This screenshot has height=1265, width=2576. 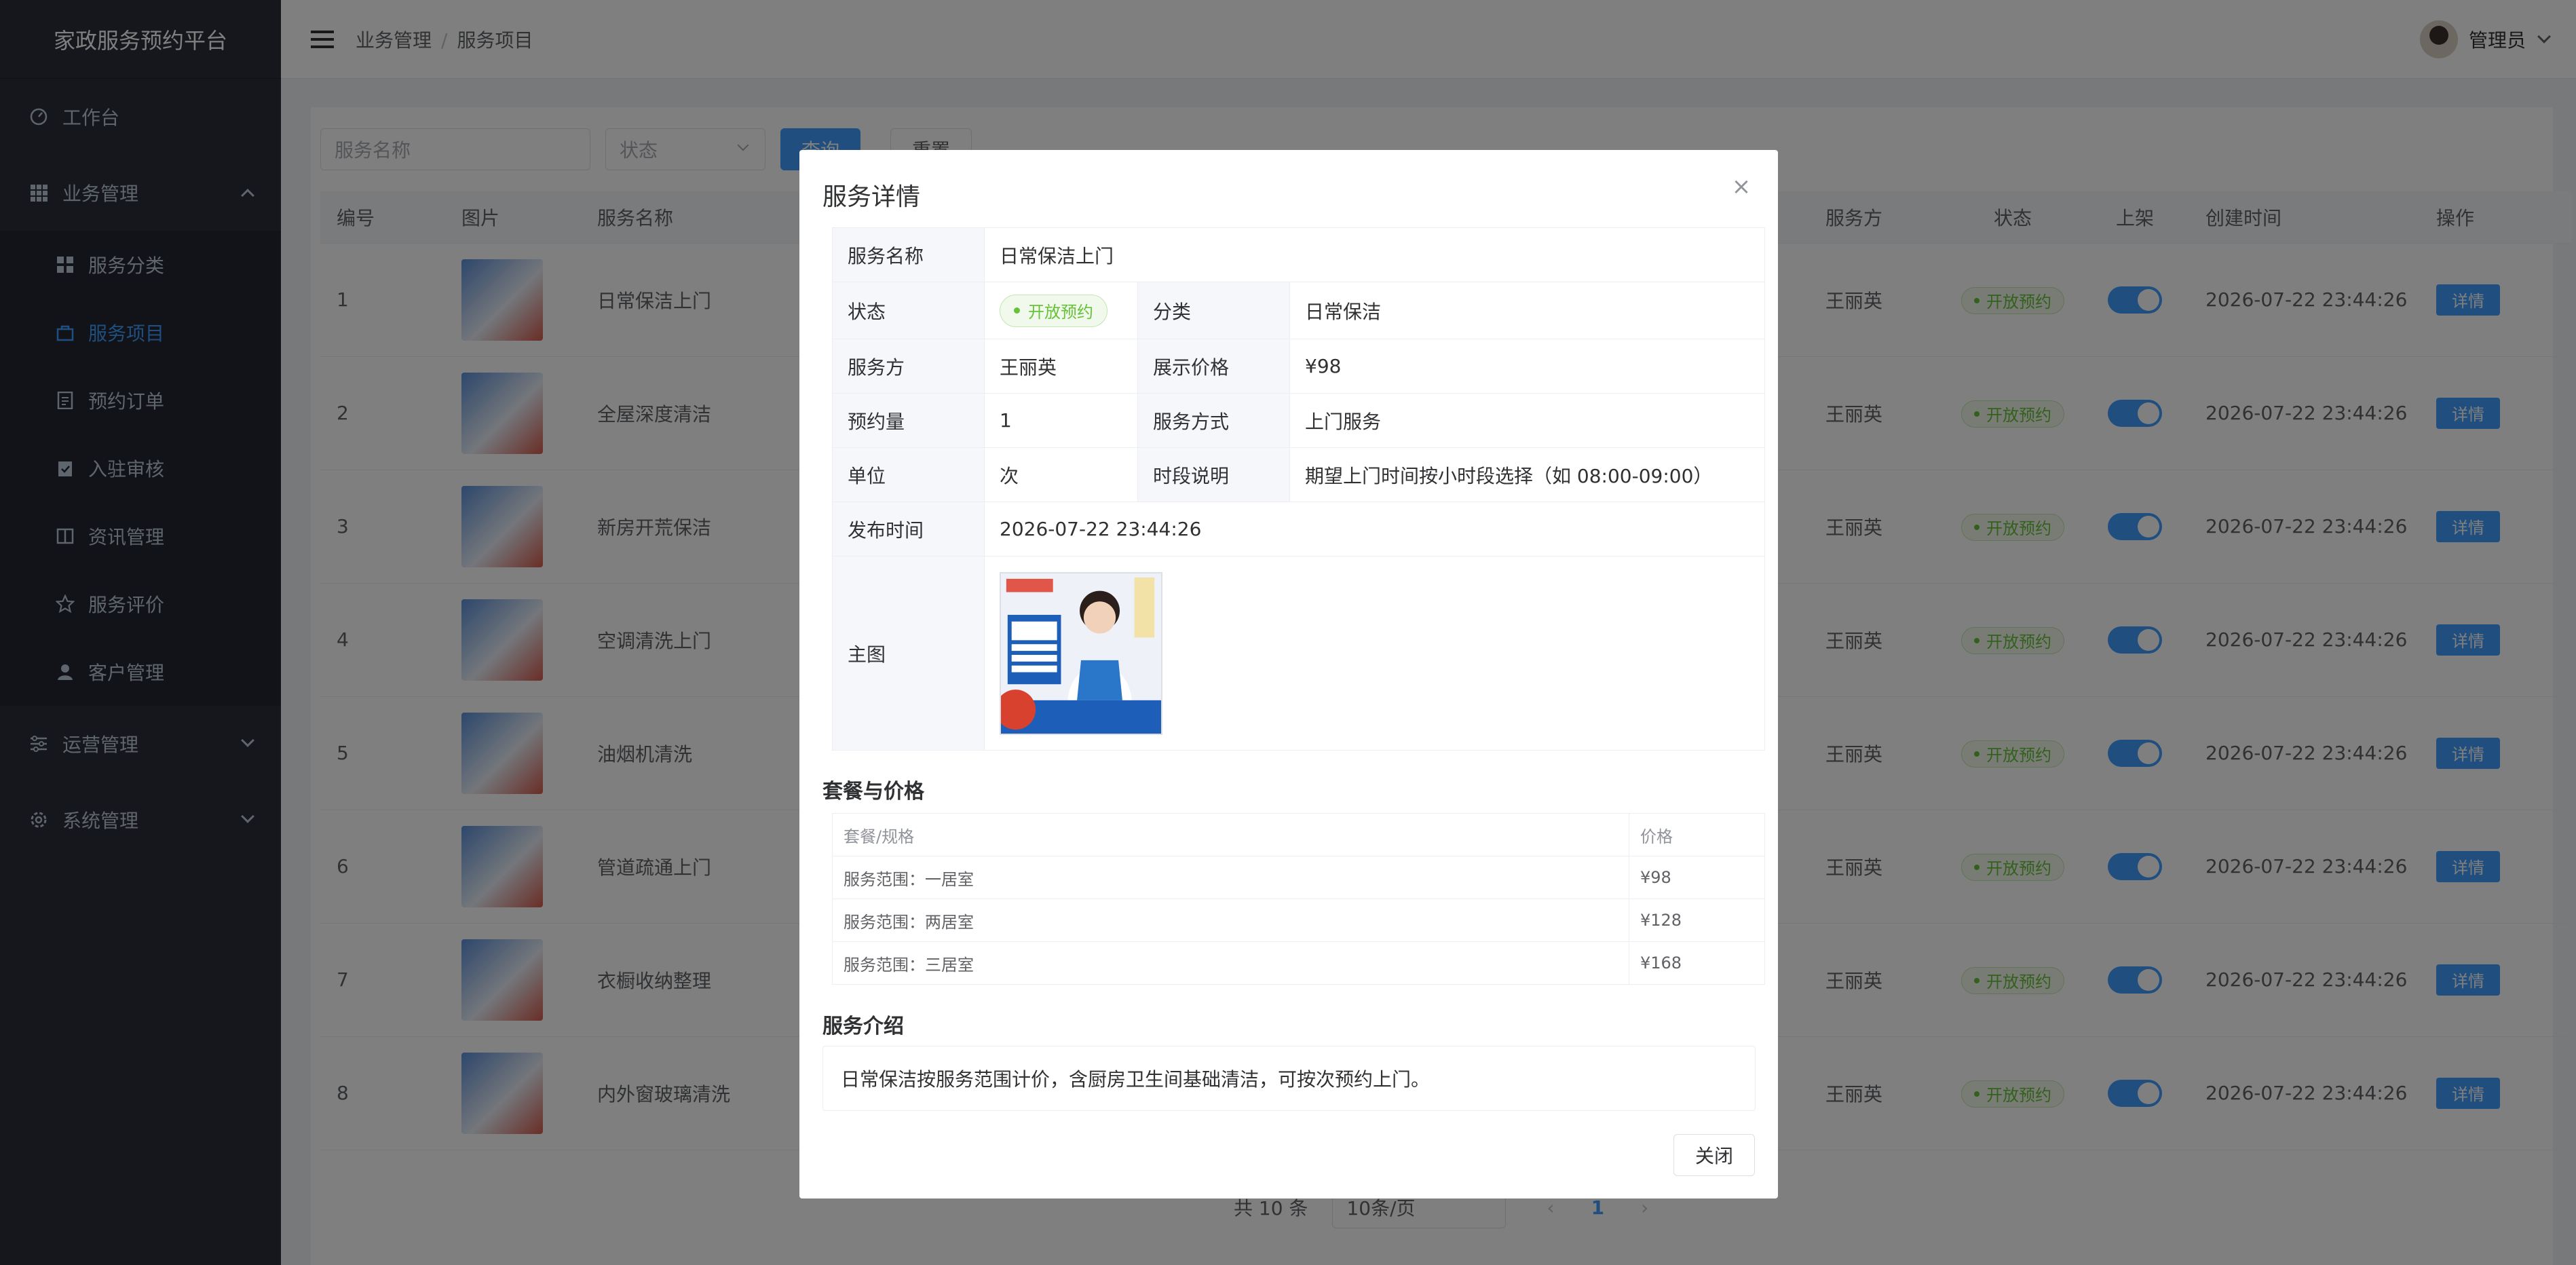 I want to click on table-row: 服务范围：一居室 ¥98, so click(x=1298, y=877).